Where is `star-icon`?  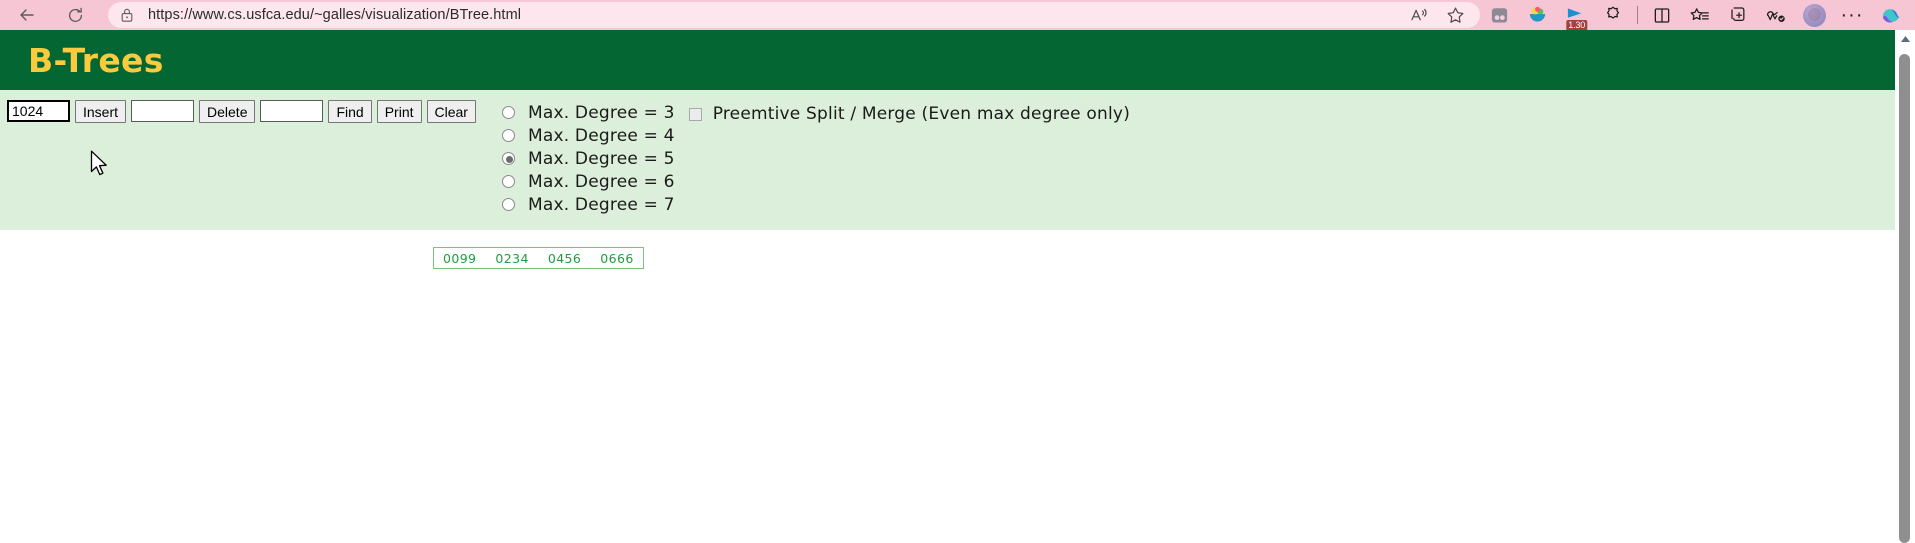
star-icon is located at coordinates (1455, 15).